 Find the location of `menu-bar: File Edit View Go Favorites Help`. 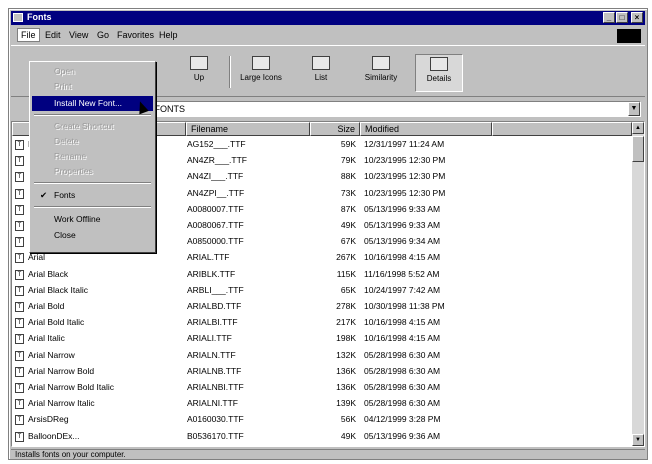

menu-bar: File Edit View Go Favorites Help is located at coordinates (328, 35).